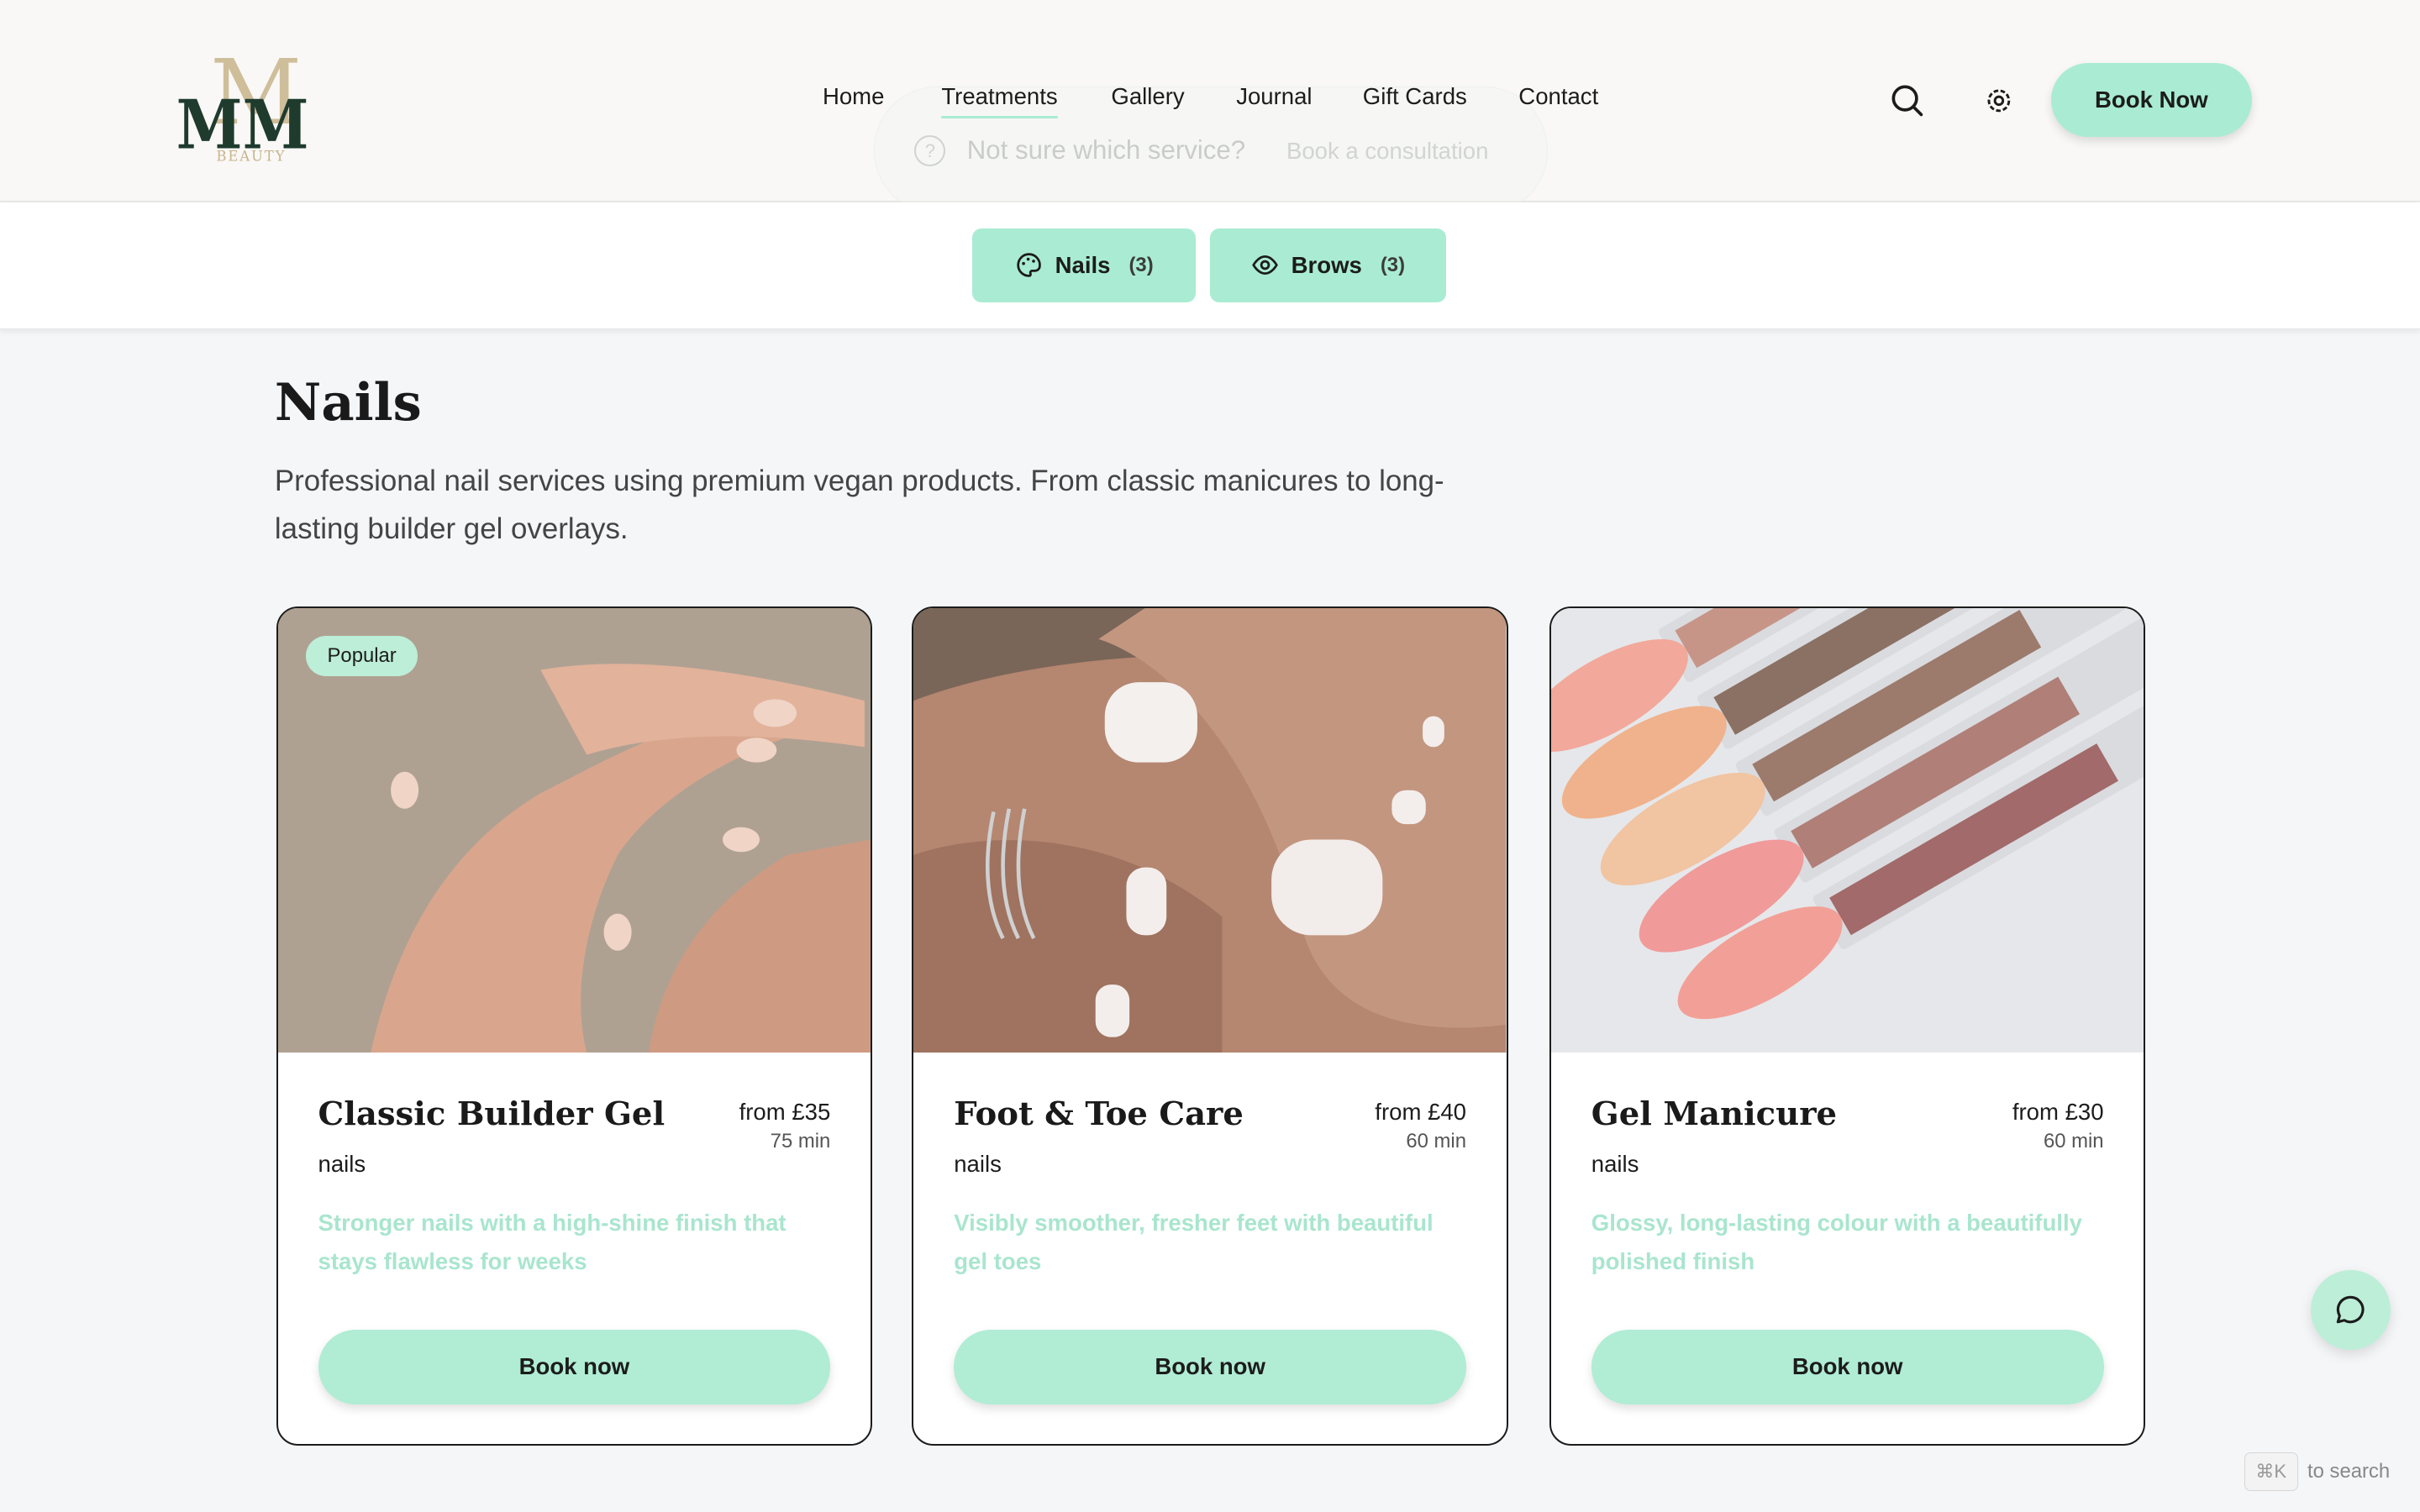 Image resolution: width=2420 pixels, height=1512 pixels. Describe the element at coordinates (854, 96) in the screenshot. I see `nav-home: Home` at that location.